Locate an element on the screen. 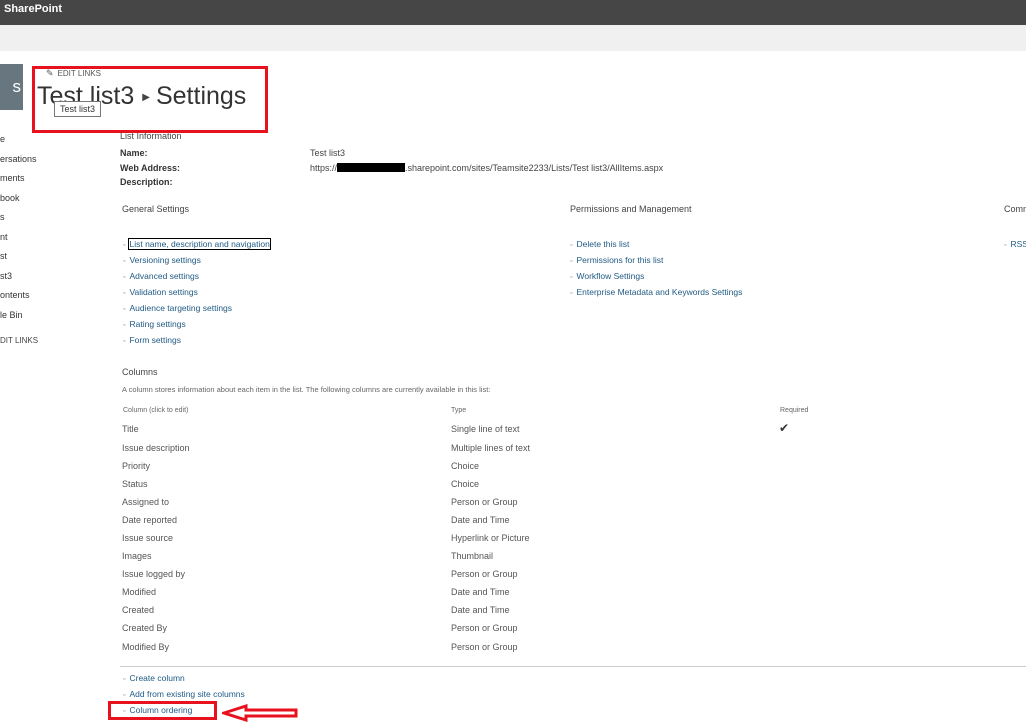 The width and height of the screenshot is (1026, 722). nav-edit-links: DIT LINKS is located at coordinates (30, 340).